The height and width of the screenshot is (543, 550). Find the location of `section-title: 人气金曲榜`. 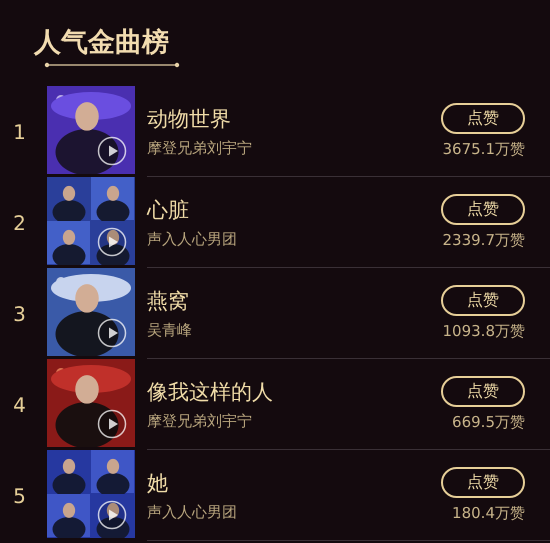

section-title: 人气金曲榜 is located at coordinates (101, 43).